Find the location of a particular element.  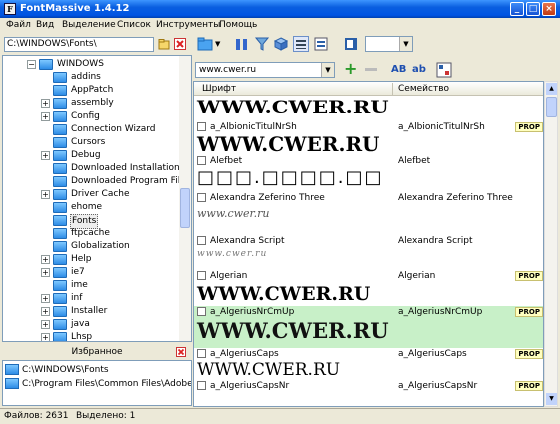

list-scroll-thumb is located at coordinates (551, 107).